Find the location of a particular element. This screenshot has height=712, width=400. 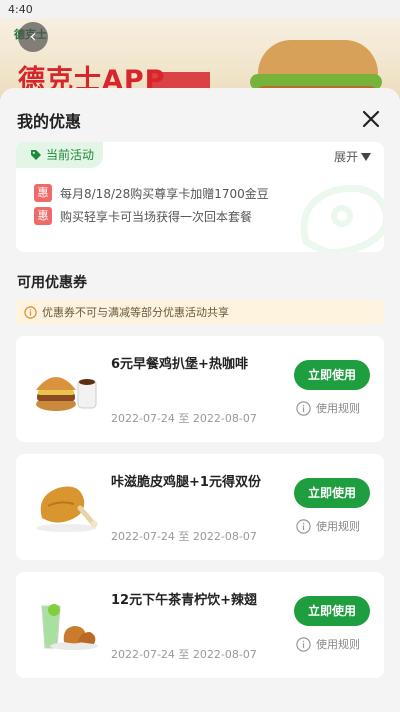

coupon-title: 咔滋脆皮鸡腿+1元得双份 is located at coordinates (186, 482).